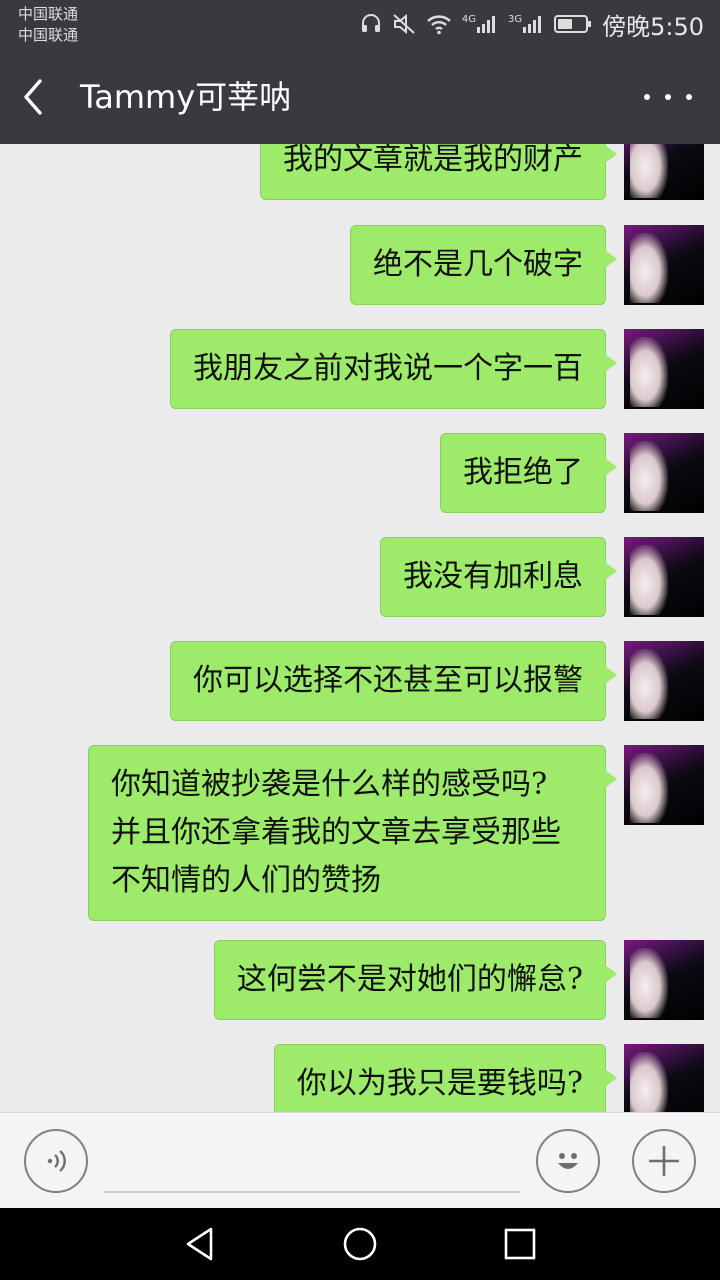 Image resolution: width=720 pixels, height=1280 pixels. I want to click on emoji-button, so click(568, 1161).